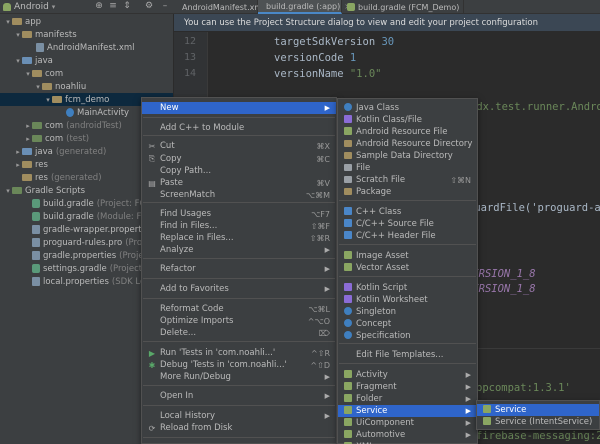  I want to click on tab-build-gradle-project: build.gradle (FCM_Demo), so click(403, 7).